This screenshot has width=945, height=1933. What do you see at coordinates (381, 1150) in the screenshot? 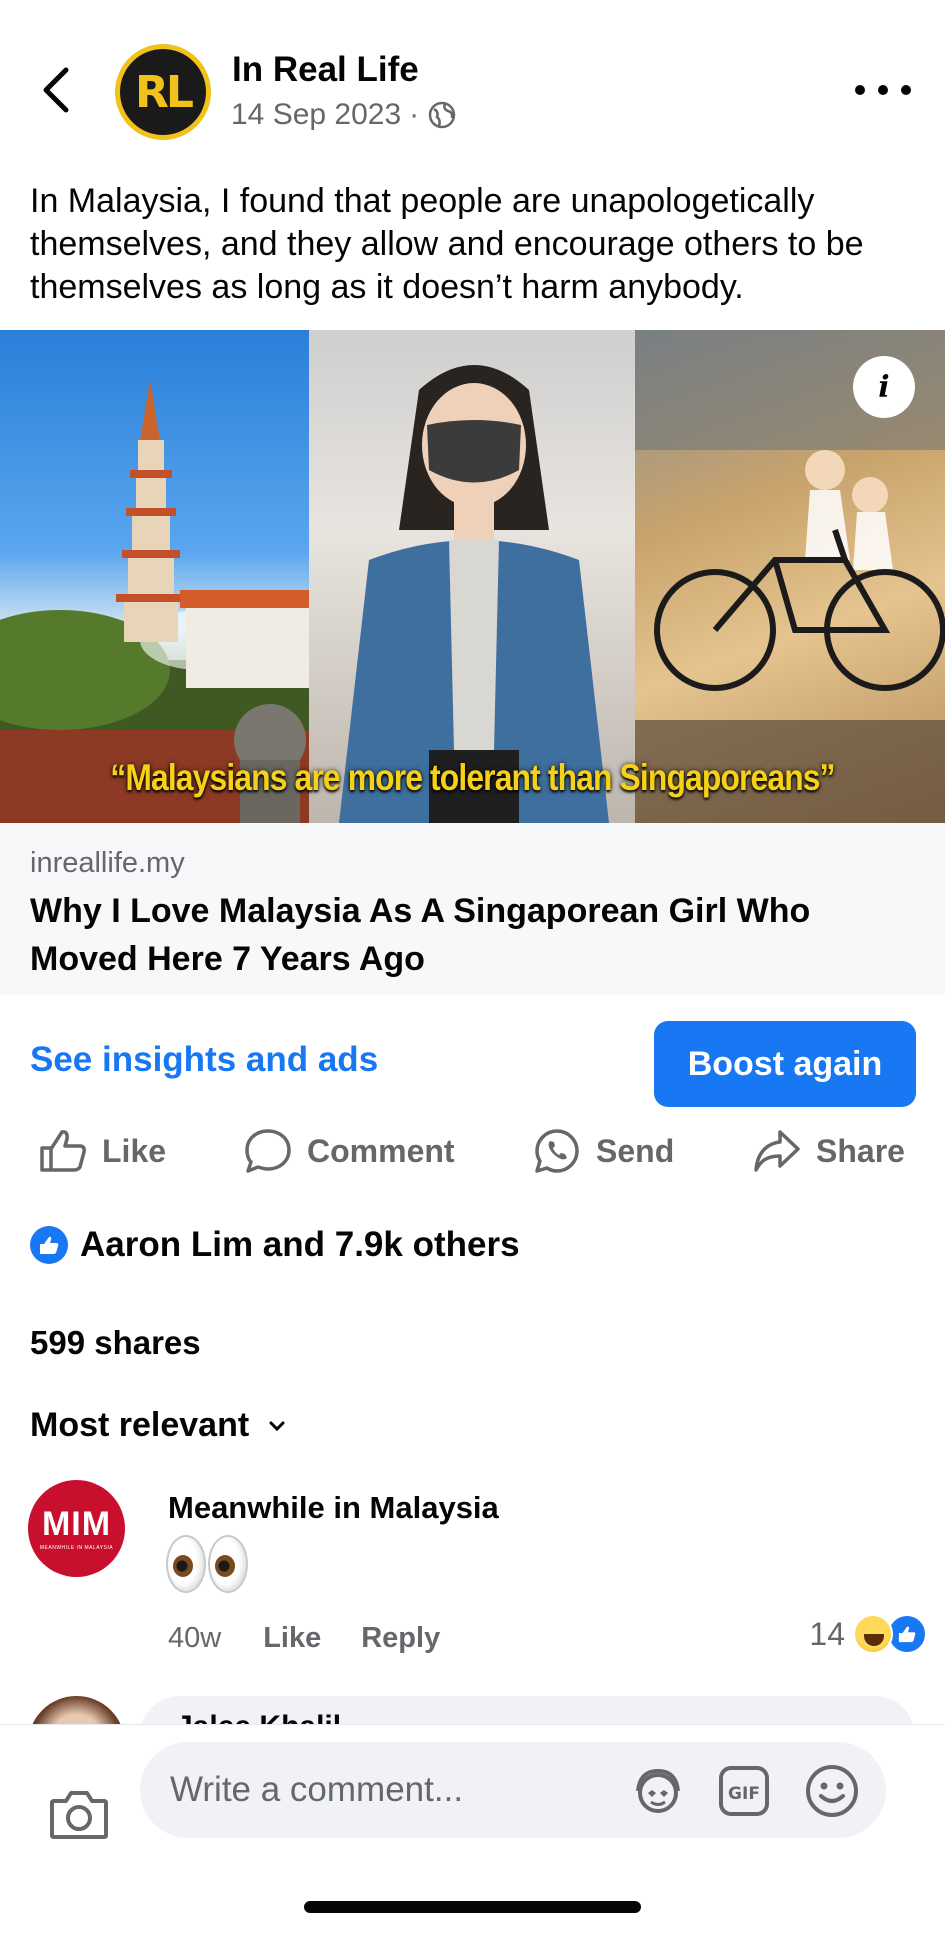
I see `comment-label: Comment` at bounding box center [381, 1150].